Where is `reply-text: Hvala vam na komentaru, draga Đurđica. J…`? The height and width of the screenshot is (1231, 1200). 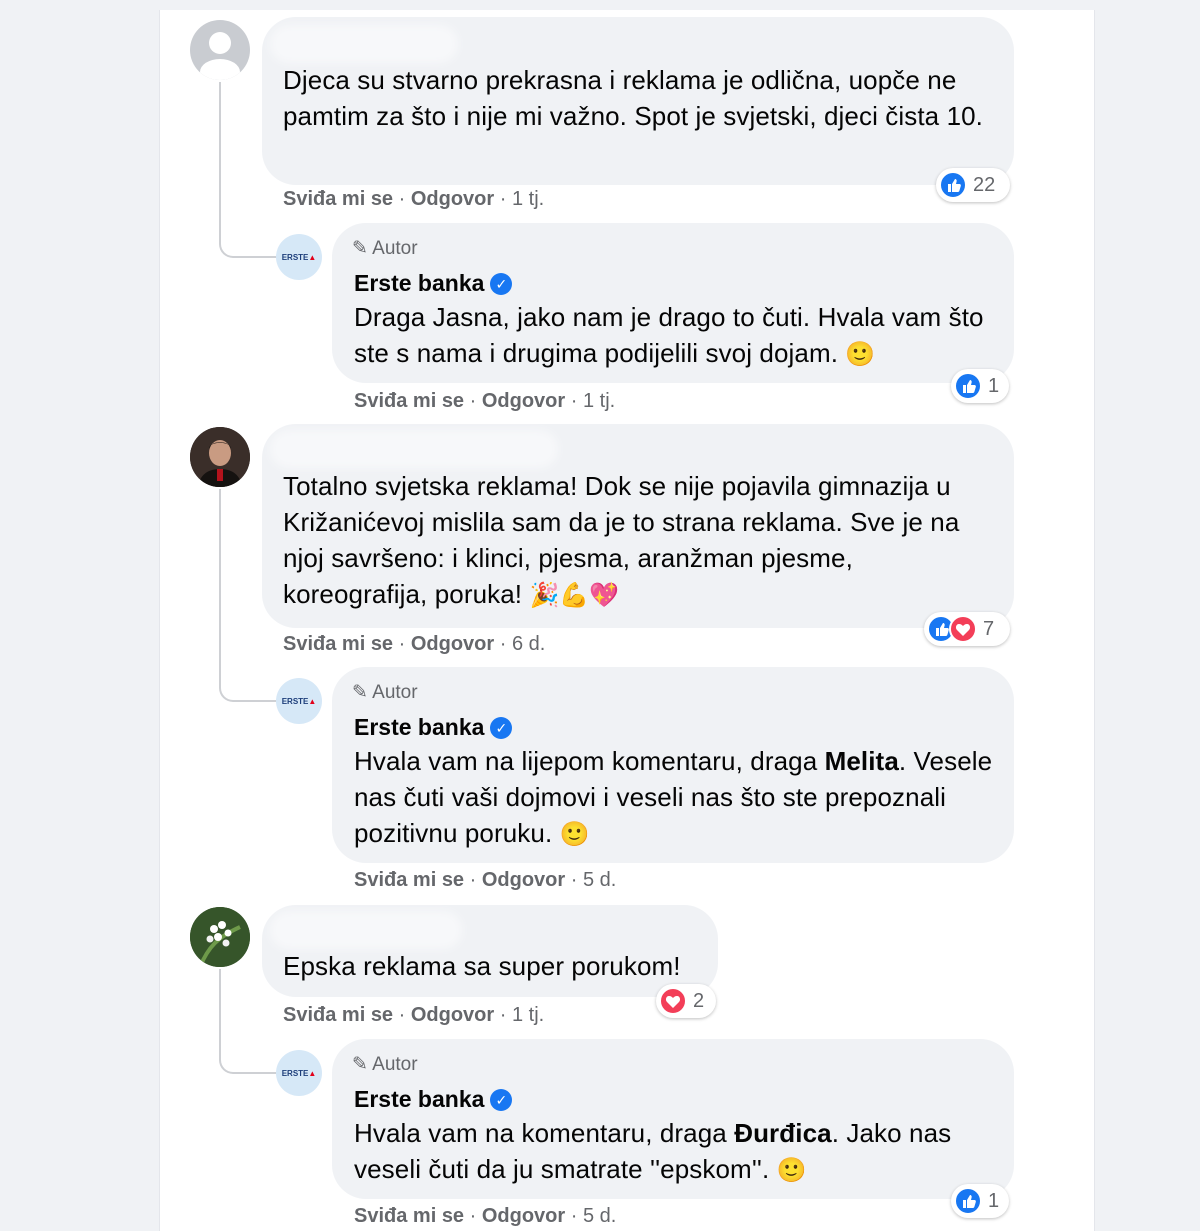
reply-text: Hvala vam na komentaru, draga Đurđica. J… is located at coordinates (653, 1151).